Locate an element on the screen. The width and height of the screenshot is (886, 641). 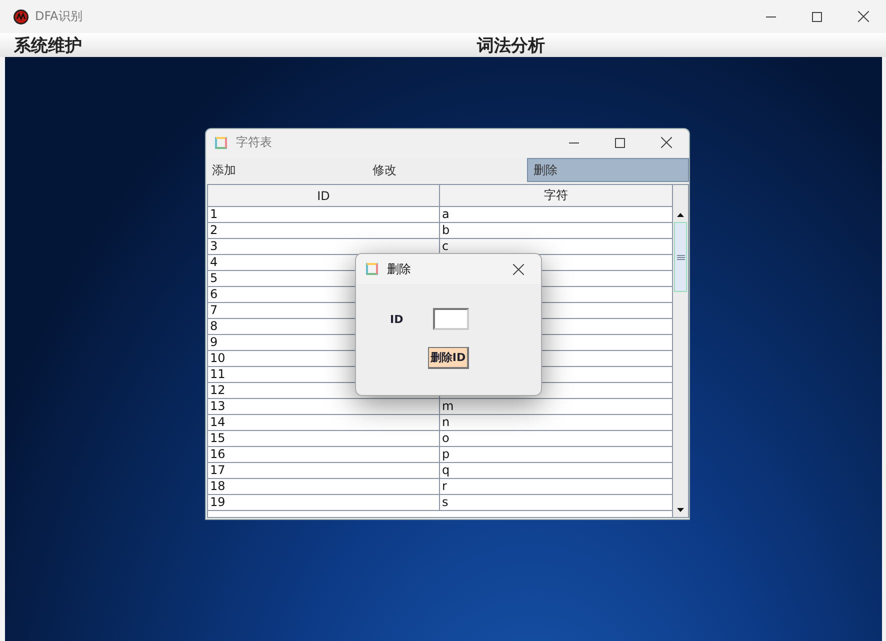
table-cell: 19 is located at coordinates (324, 503).